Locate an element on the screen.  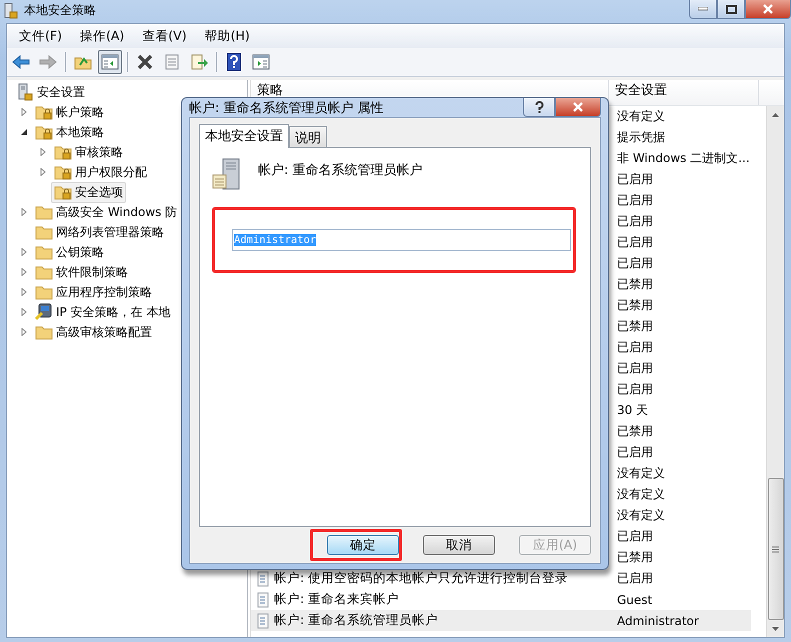
tree-pane-icon is located at coordinates (110, 62).